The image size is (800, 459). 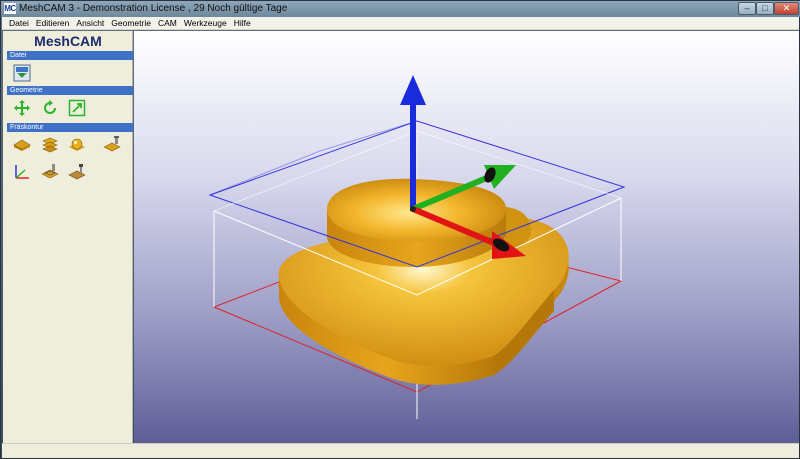 What do you see at coordinates (400, 450) in the screenshot?
I see `status-bar` at bounding box center [400, 450].